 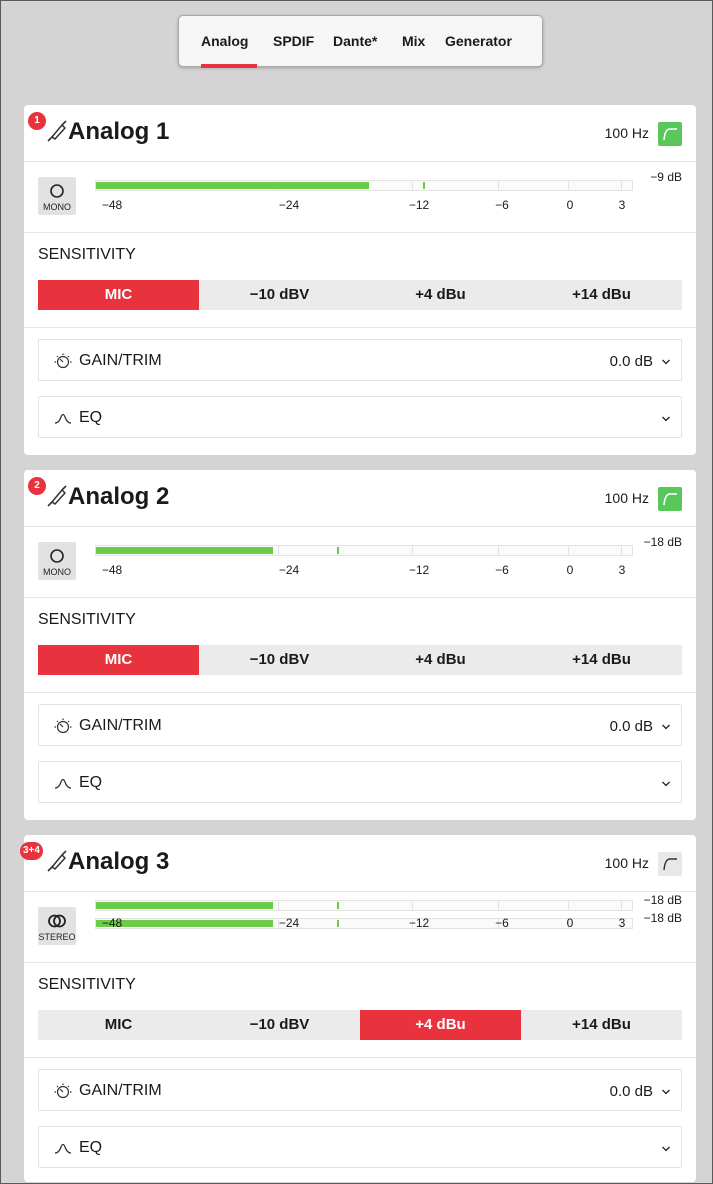 I want to click on stereo-icon, so click(x=57, y=923).